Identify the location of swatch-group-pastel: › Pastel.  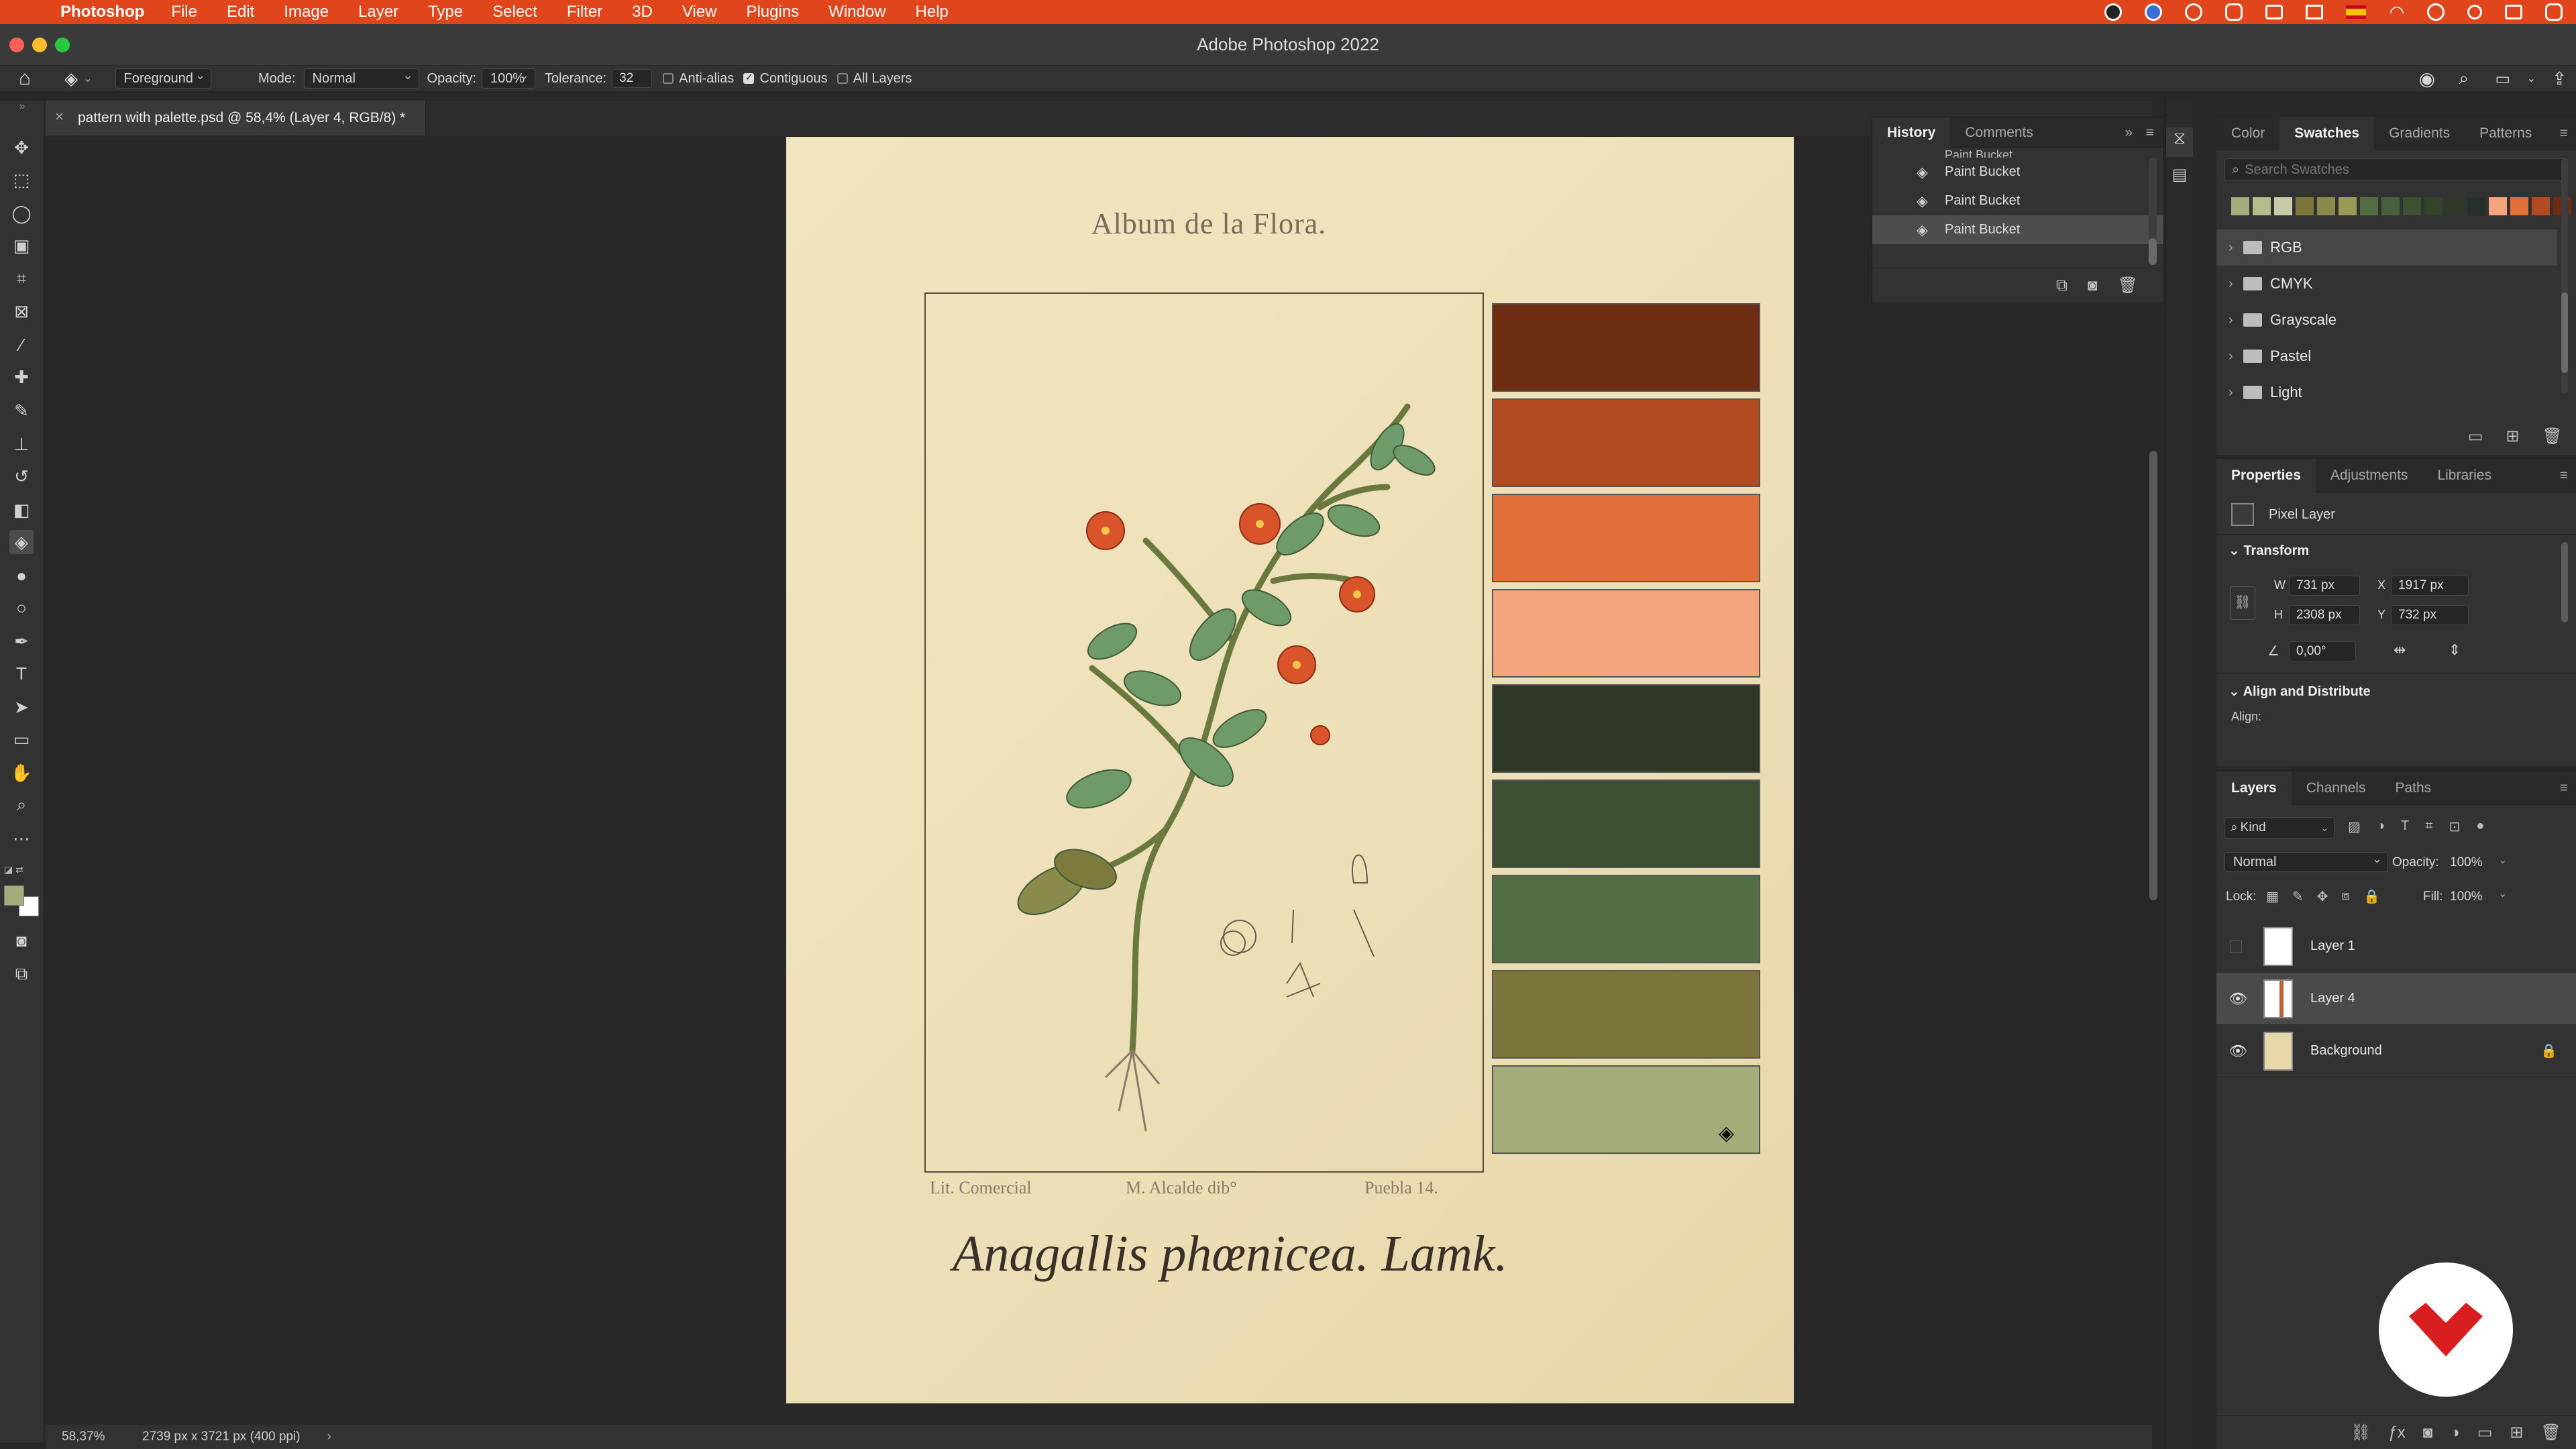
(2386, 356).